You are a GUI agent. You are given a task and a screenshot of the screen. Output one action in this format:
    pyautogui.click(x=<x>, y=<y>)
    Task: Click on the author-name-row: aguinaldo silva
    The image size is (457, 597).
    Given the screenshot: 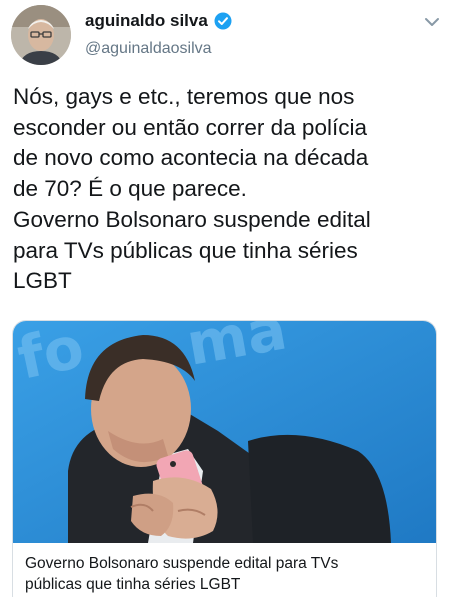 What is the action you would take?
    pyautogui.click(x=158, y=21)
    